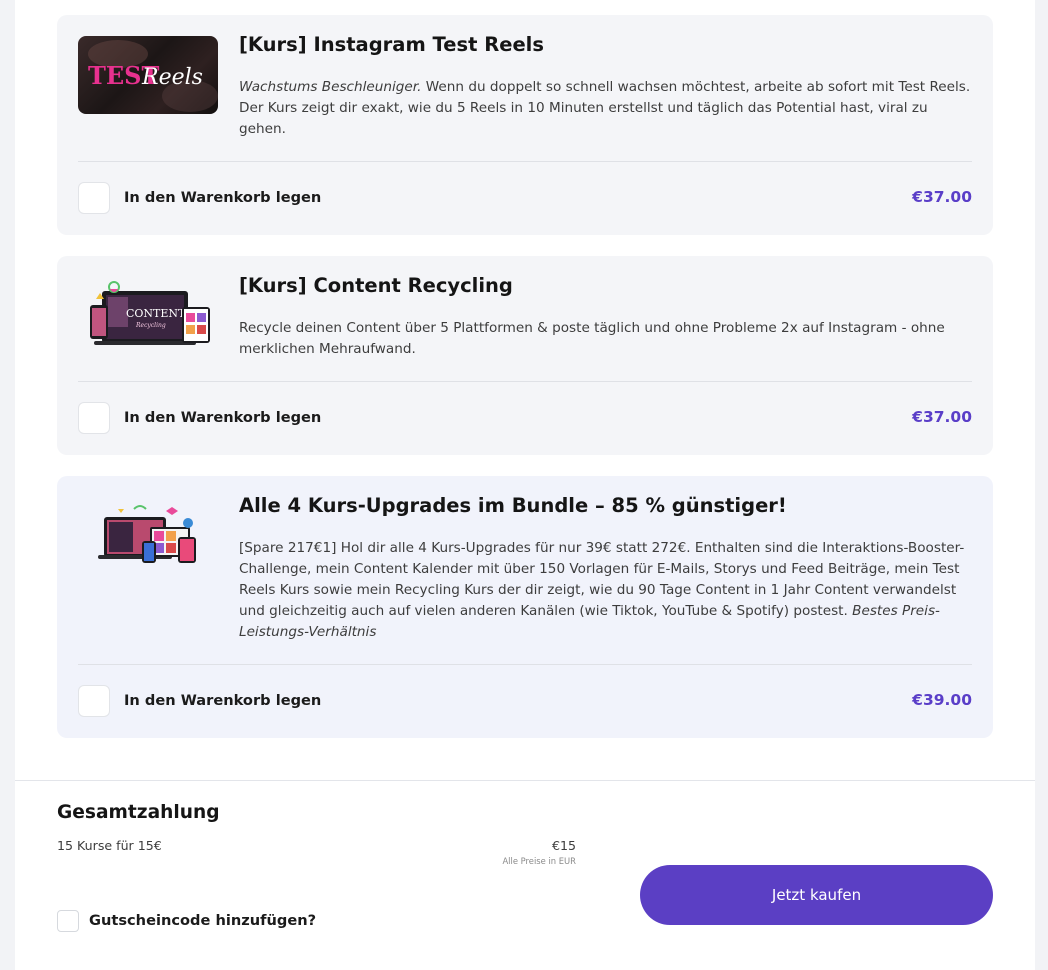  I want to click on currency-note: Alle Preise in EUR, so click(539, 861).